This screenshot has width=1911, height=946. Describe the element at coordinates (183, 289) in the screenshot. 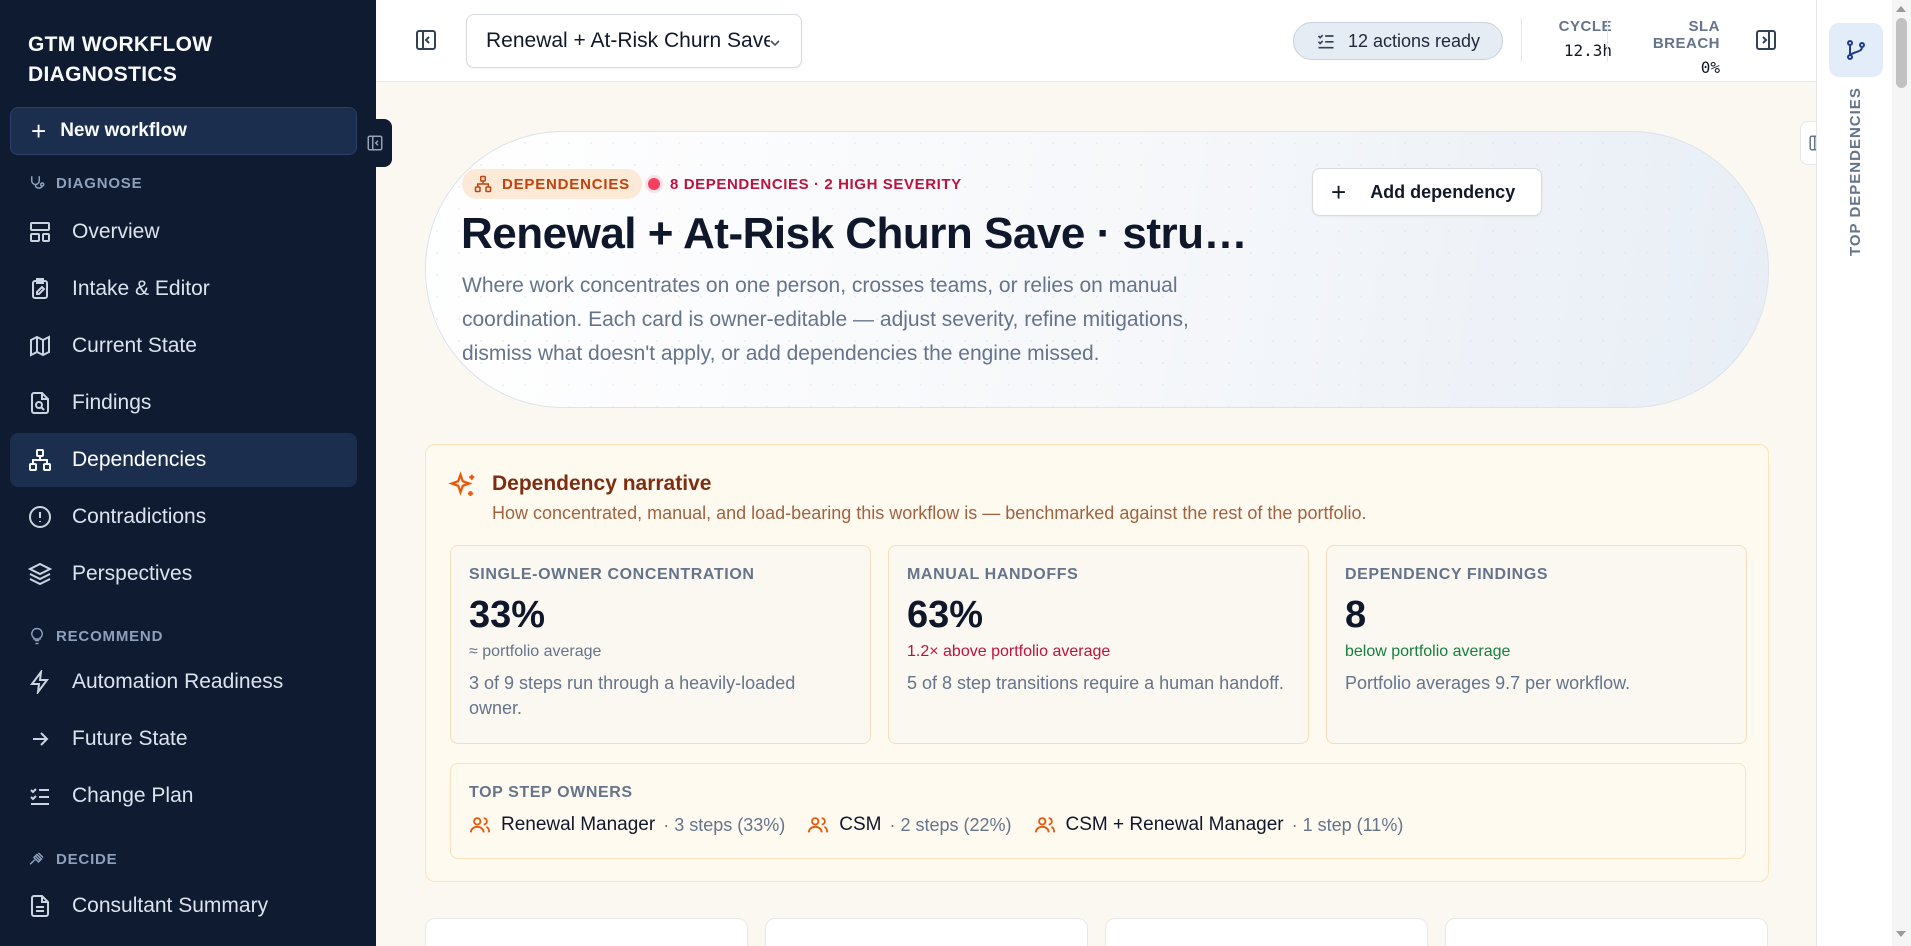

I see `sidebar-item-intake: Intake & Editor` at that location.